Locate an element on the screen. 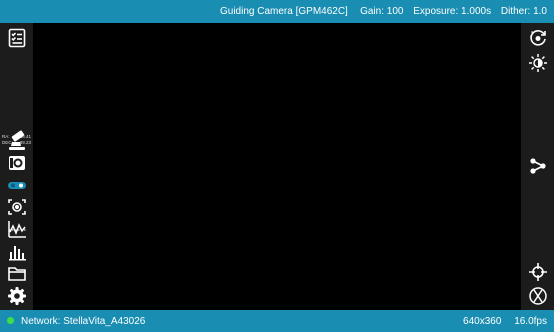 The image size is (554, 332). focus-icon is located at coordinates (17, 207).